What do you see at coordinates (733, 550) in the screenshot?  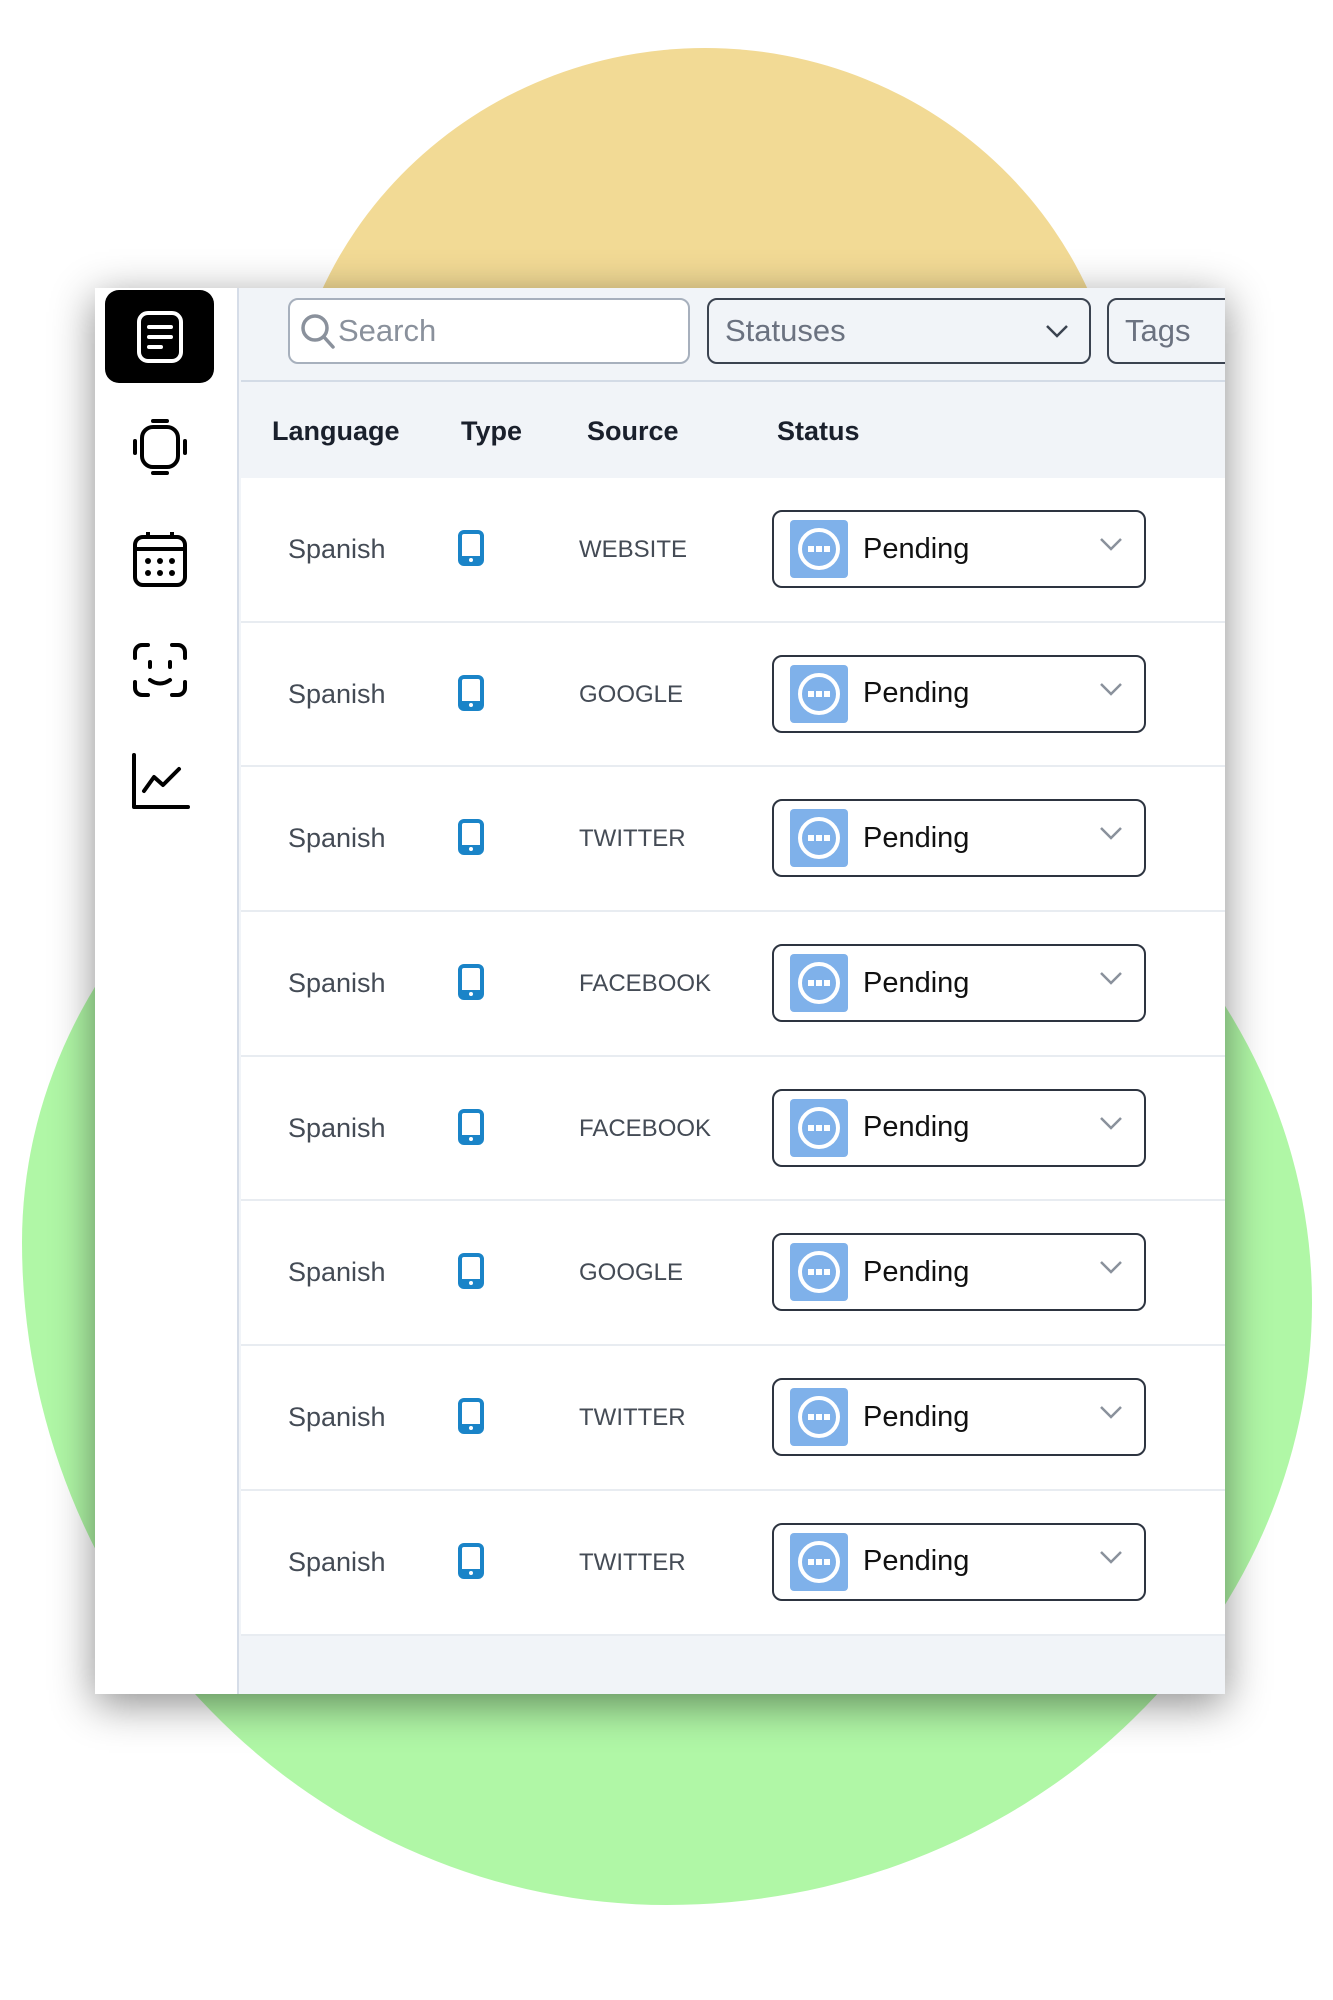 I see `table-row: Spanish WEBSITE Pending` at bounding box center [733, 550].